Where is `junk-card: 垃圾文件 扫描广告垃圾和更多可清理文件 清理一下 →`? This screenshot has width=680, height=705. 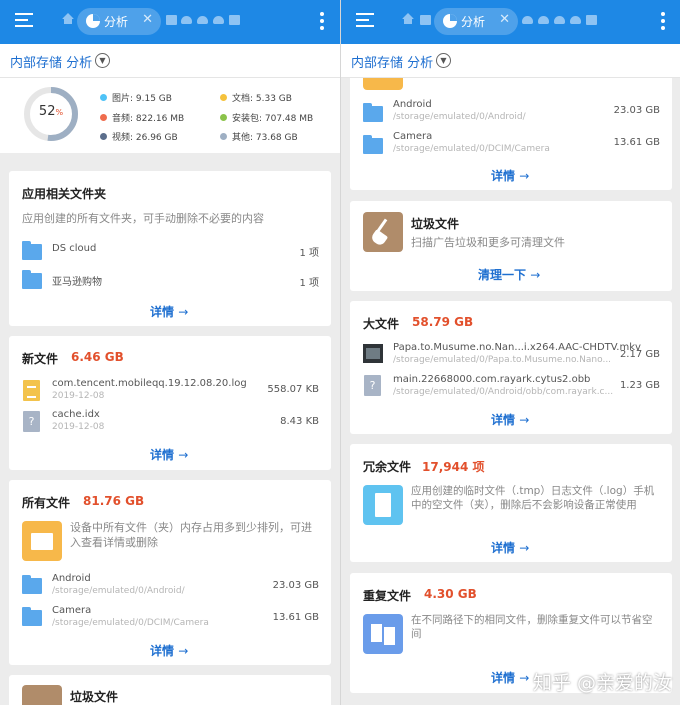 junk-card: 垃圾文件 扫描广告垃圾和更多可清理文件 清理一下 → is located at coordinates (511, 246).